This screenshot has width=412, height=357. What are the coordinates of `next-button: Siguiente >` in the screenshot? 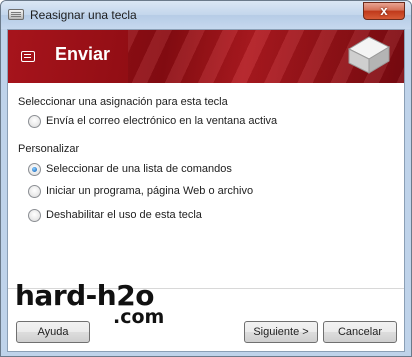 It's located at (281, 332).